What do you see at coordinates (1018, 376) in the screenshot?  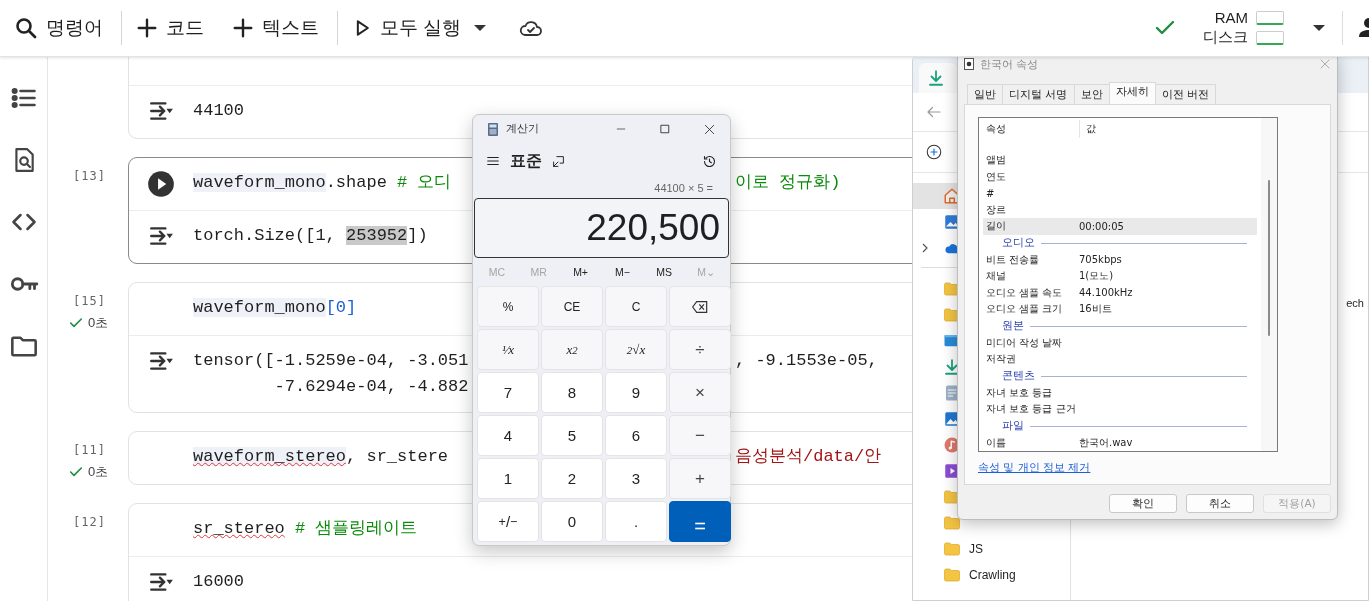 I see `section-heading: 콘텐츠` at bounding box center [1018, 376].